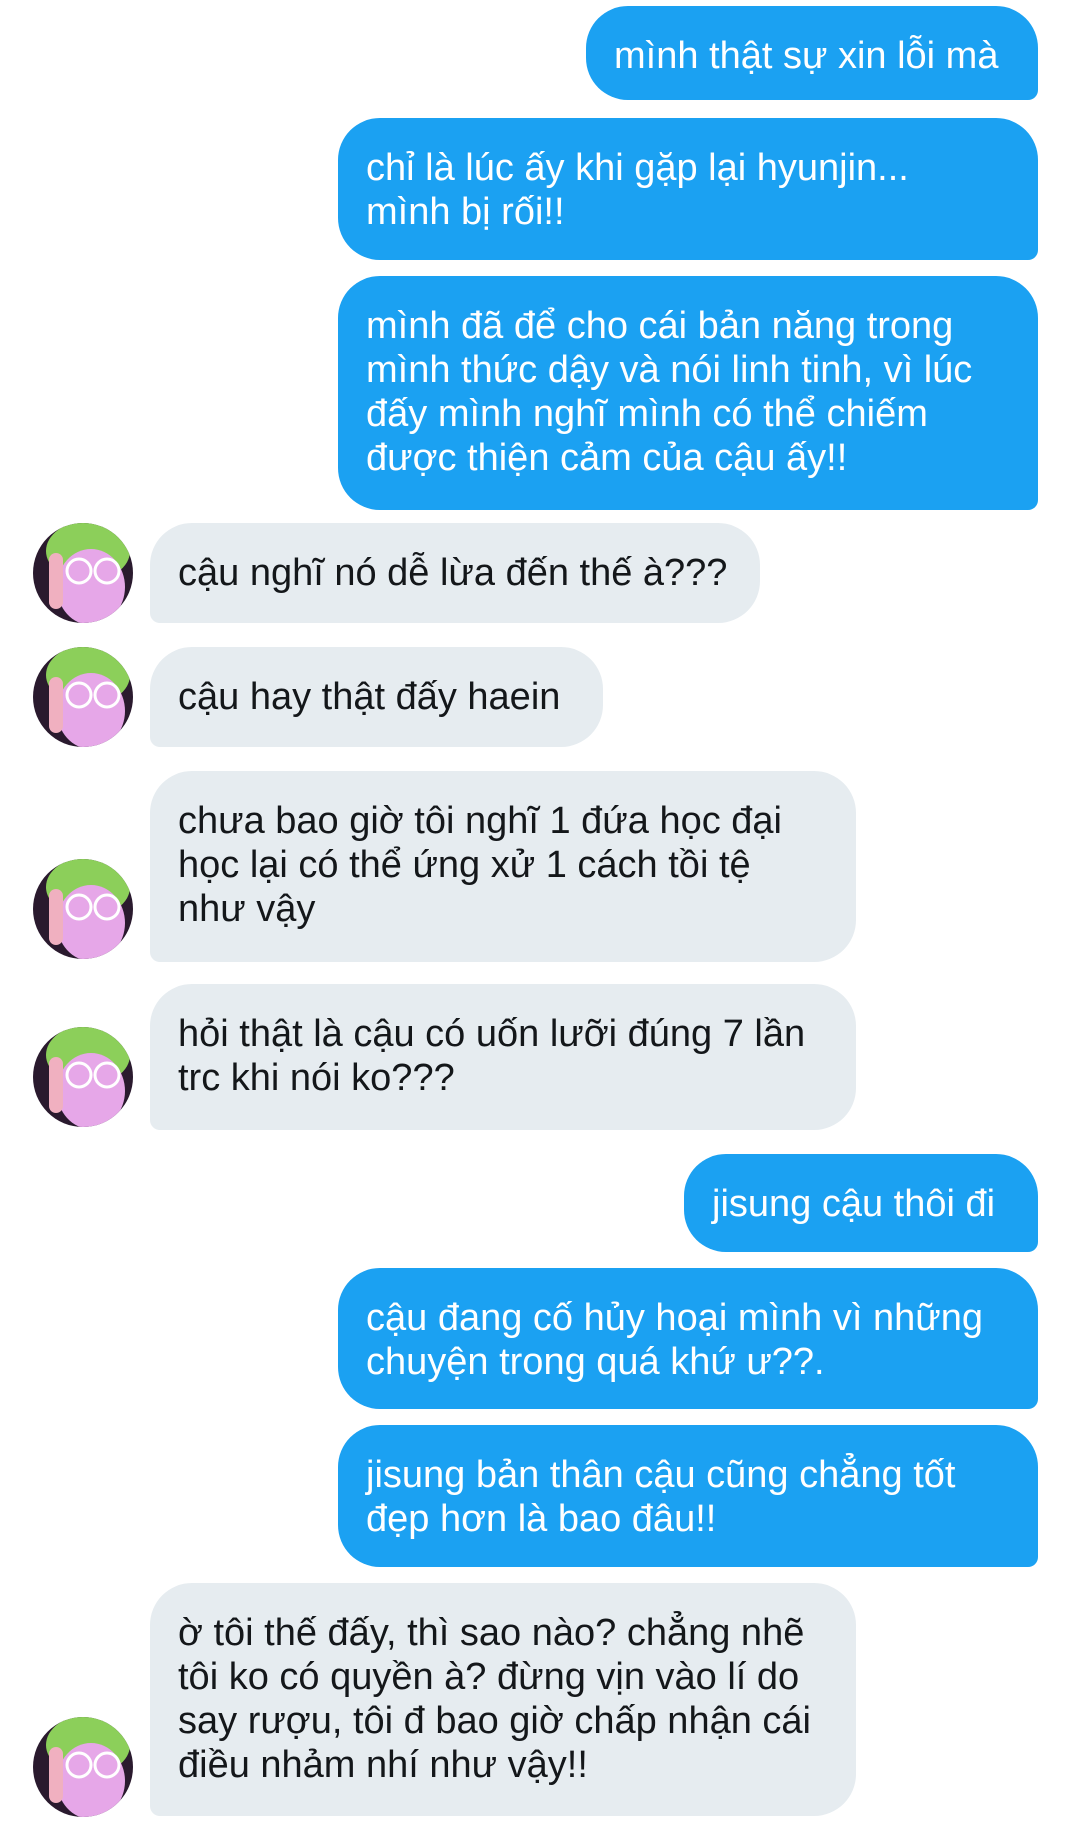 The image size is (1080, 1821). I want to click on outgoing-message: jisung cậu thôi đi, so click(861, 1203).